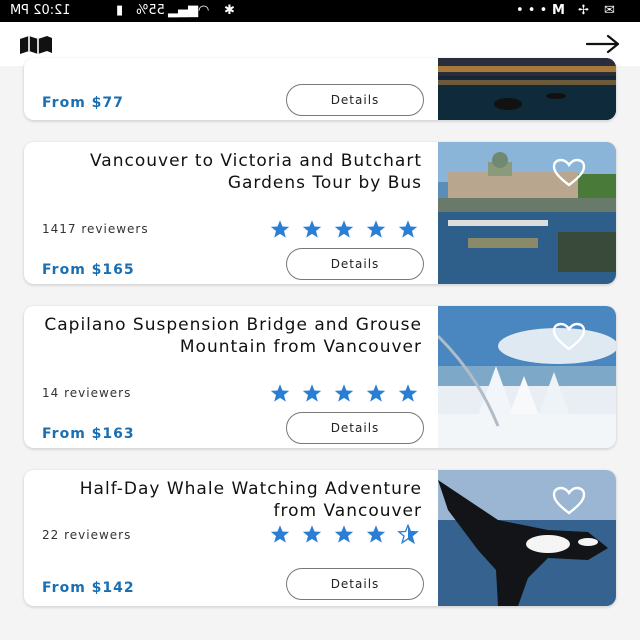  Describe the element at coordinates (204, 10) in the screenshot. I see `wifi-icon: ◠` at that location.